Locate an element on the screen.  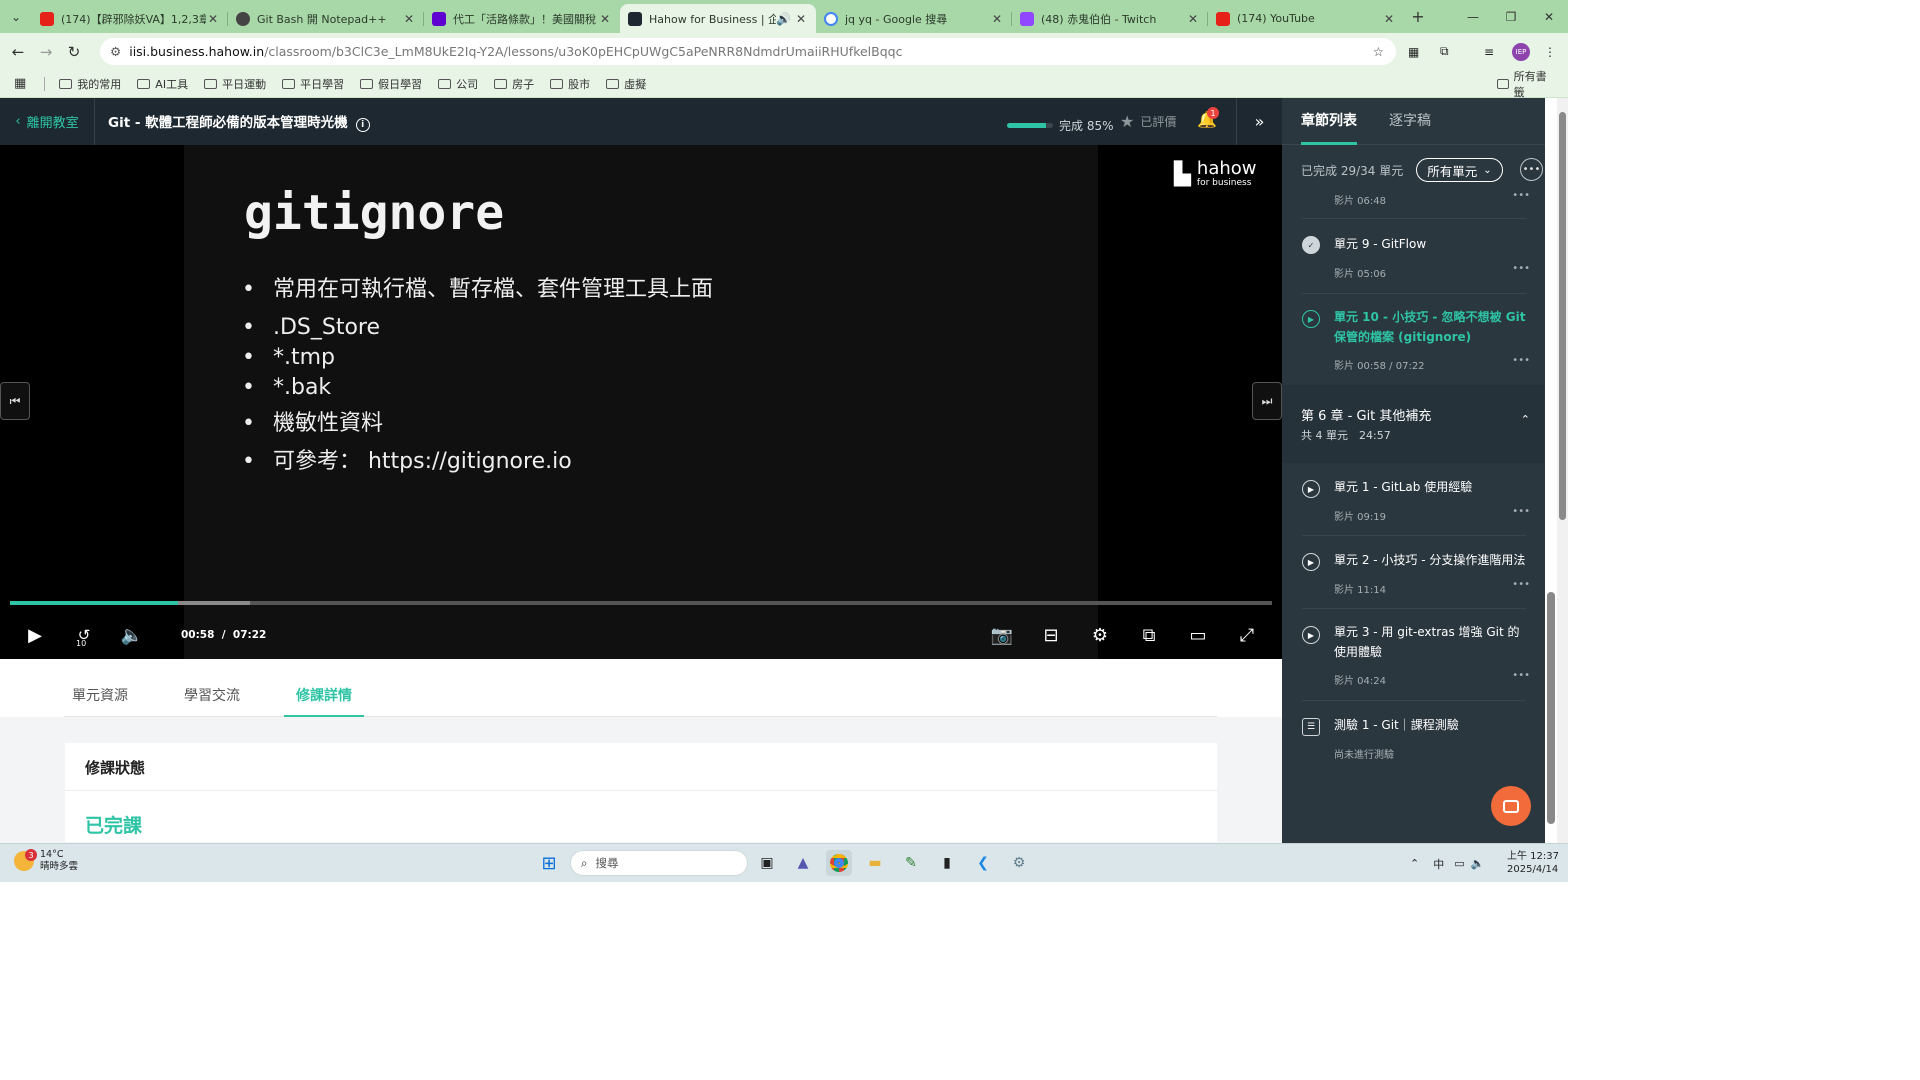
bookmark-folder: 我的常用 is located at coordinates (90, 84).